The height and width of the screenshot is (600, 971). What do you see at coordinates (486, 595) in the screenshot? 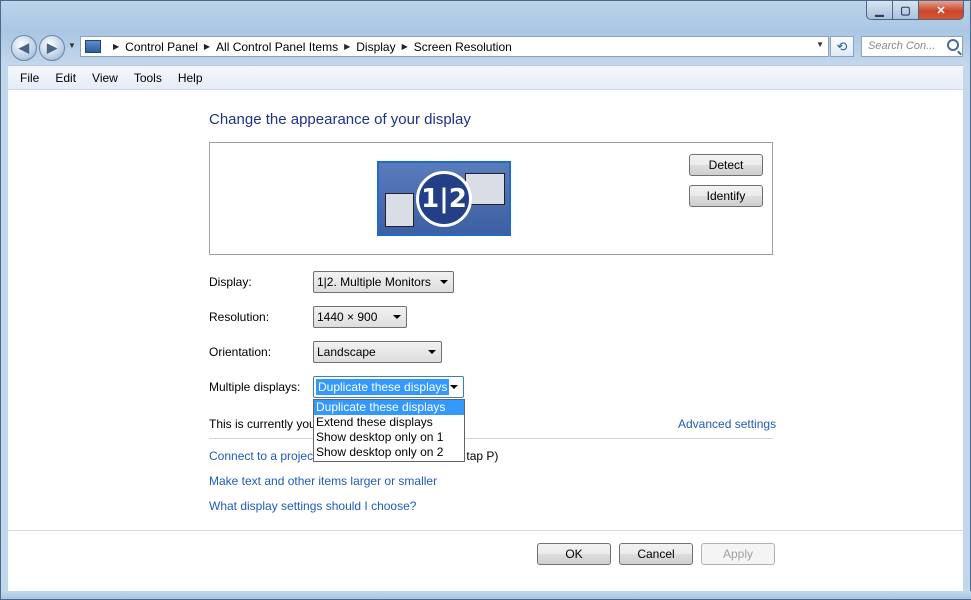
I see `window-bottom-border` at bounding box center [486, 595].